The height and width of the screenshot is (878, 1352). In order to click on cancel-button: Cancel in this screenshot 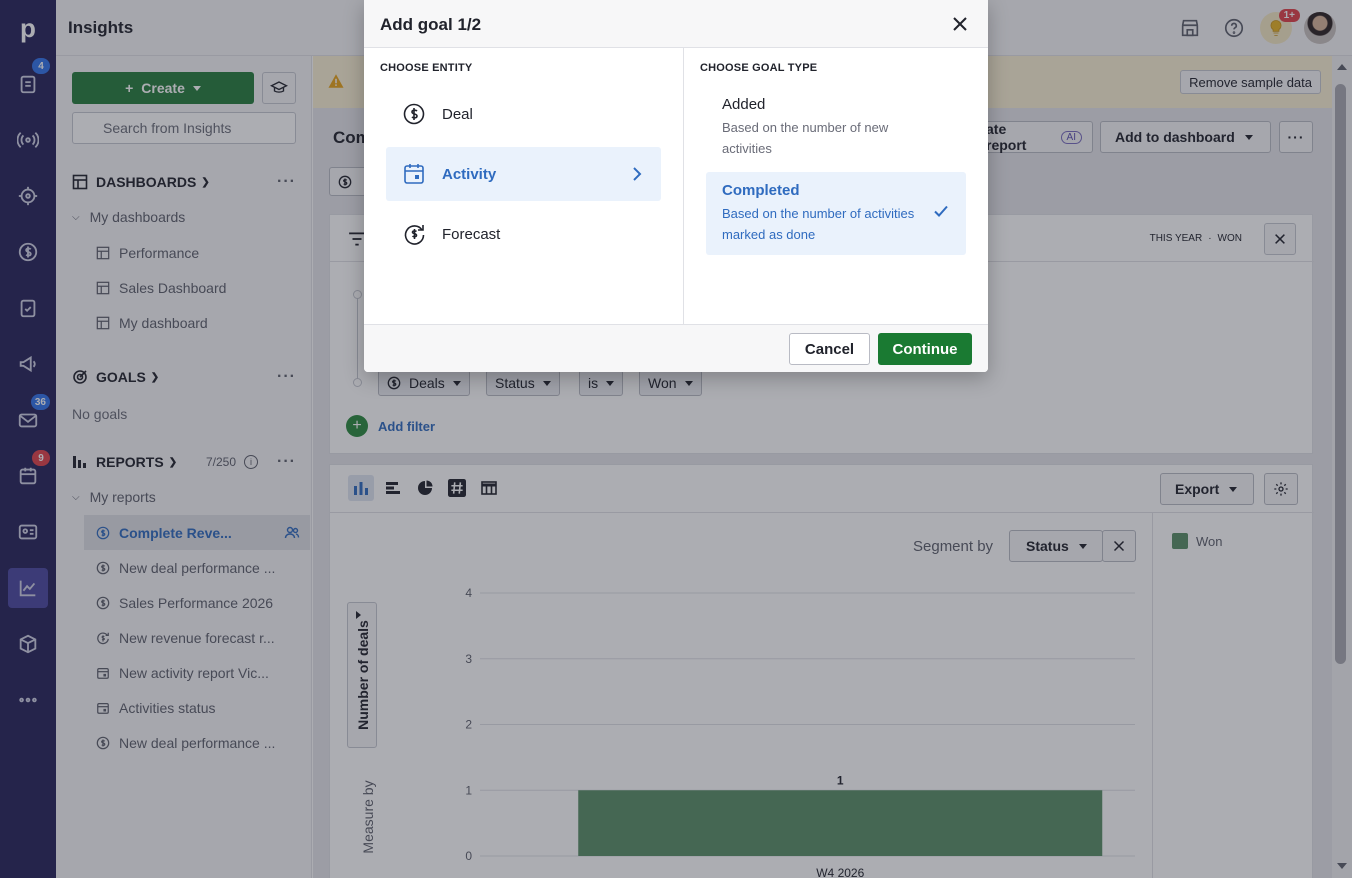, I will do `click(829, 349)`.